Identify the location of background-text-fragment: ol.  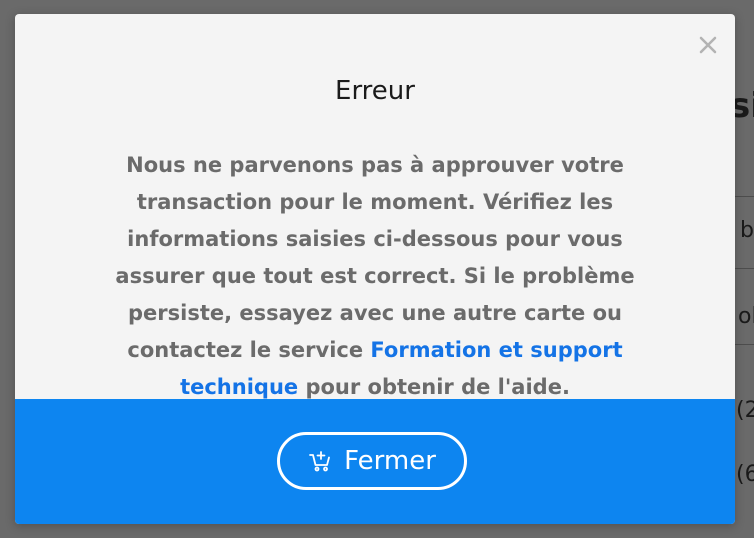
(746, 316).